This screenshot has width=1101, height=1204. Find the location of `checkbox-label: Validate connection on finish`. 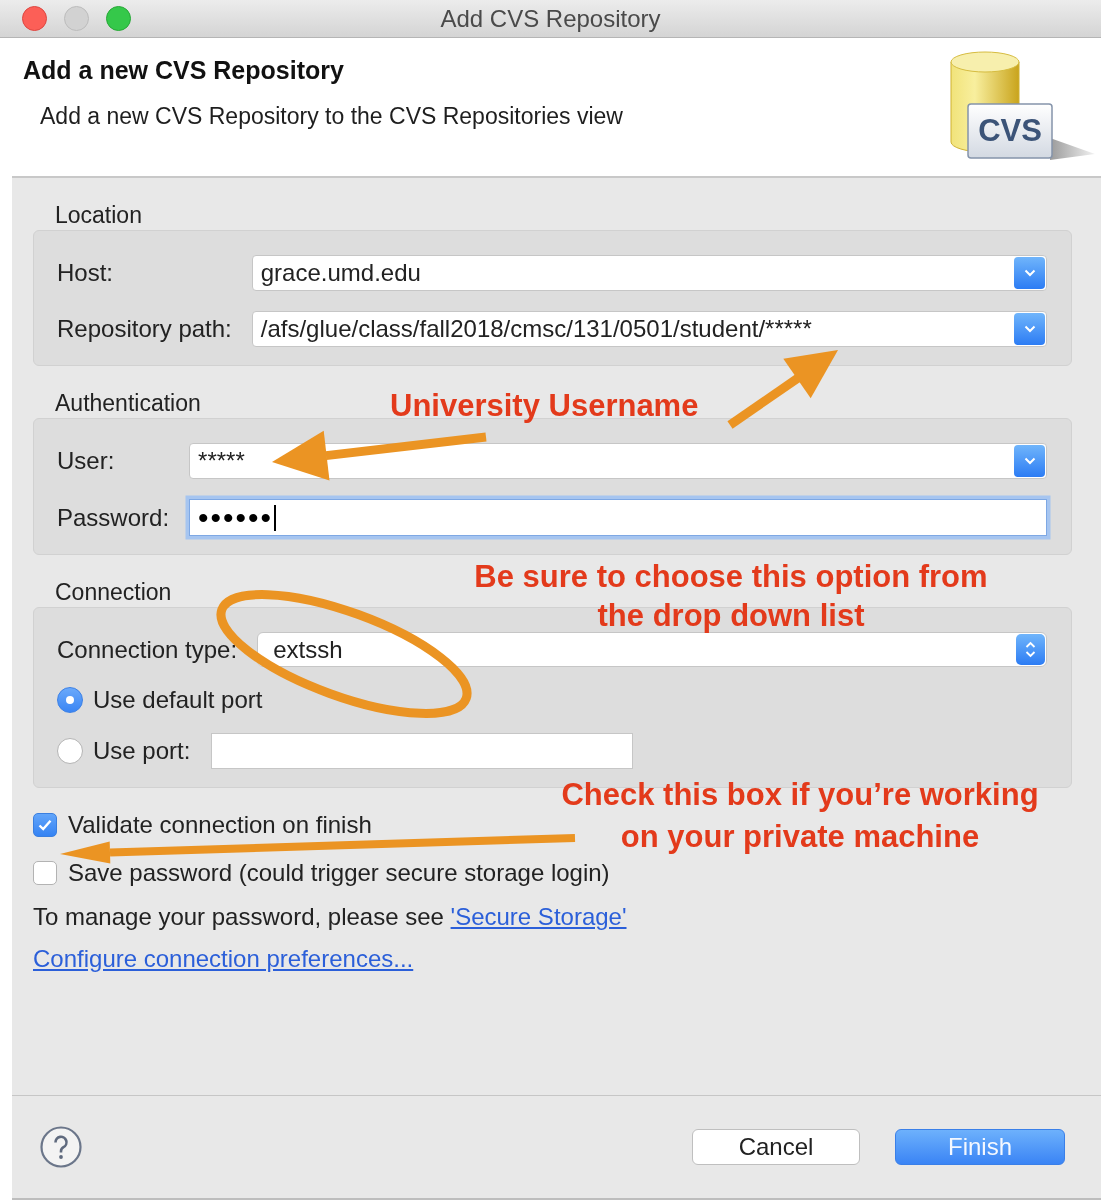

checkbox-label: Validate connection on finish is located at coordinates (220, 825).